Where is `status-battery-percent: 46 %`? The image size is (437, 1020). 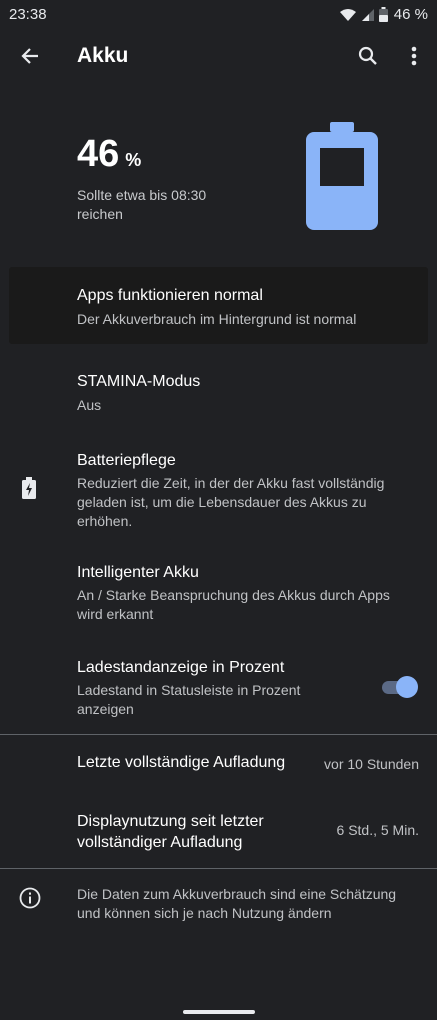 status-battery-percent: 46 % is located at coordinates (410, 14).